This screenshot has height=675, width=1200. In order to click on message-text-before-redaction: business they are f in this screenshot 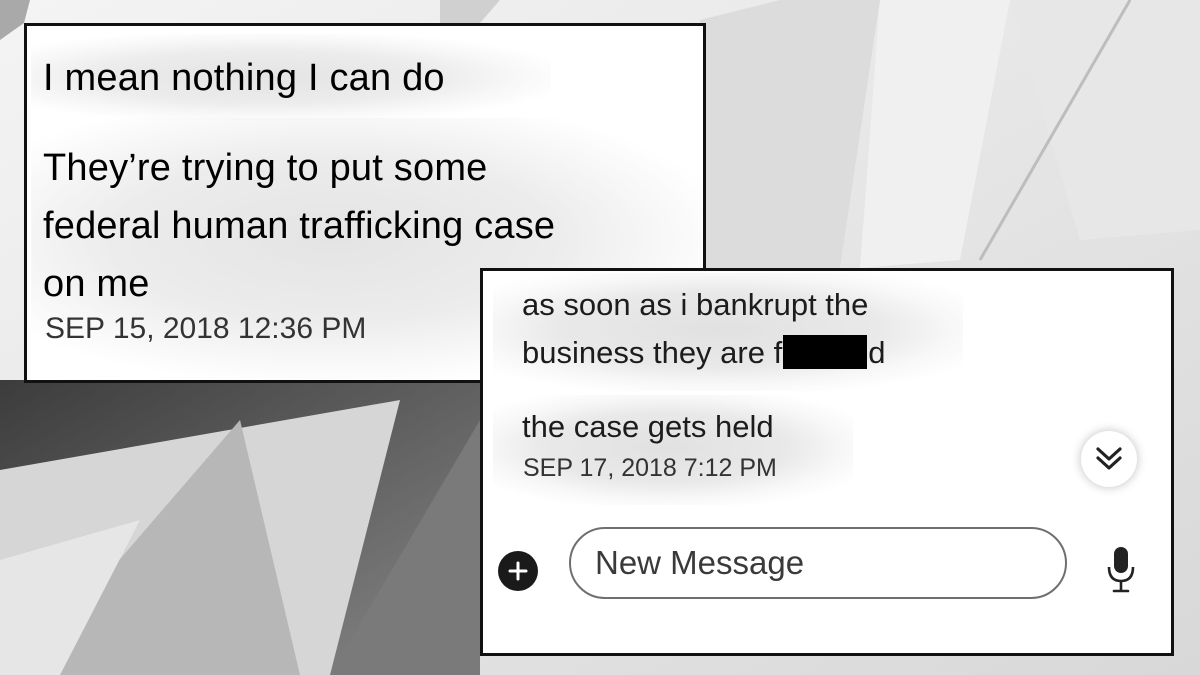, I will do `click(652, 352)`.